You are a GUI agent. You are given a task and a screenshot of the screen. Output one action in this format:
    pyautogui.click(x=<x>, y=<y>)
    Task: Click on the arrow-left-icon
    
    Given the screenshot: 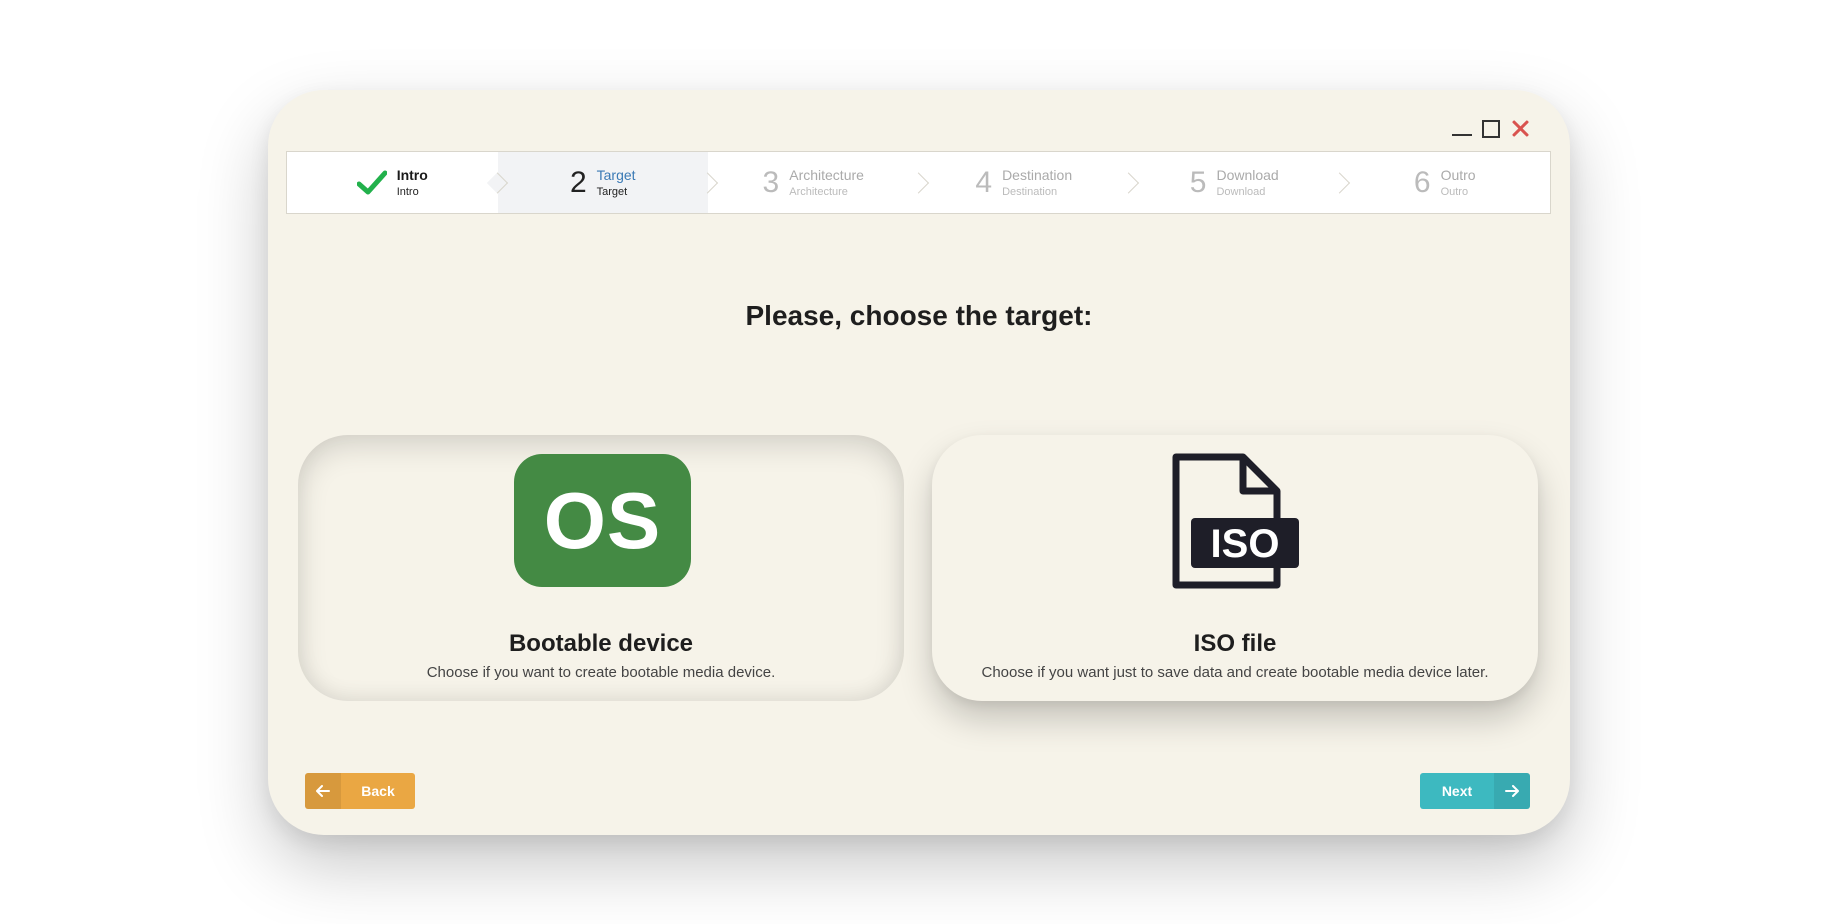 What is the action you would take?
    pyautogui.click(x=323, y=791)
    